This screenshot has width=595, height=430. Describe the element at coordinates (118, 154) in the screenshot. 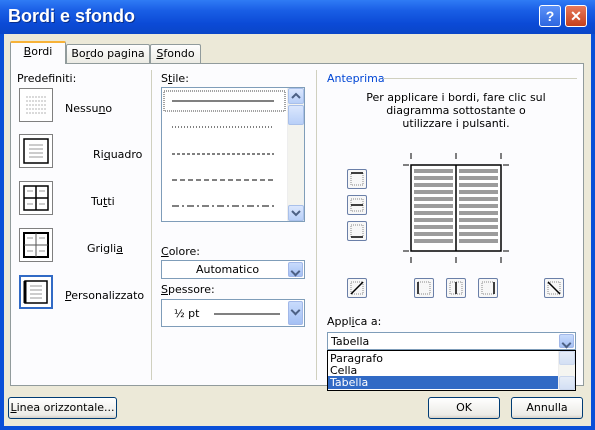

I see `preset-box-label: Riquadro` at that location.